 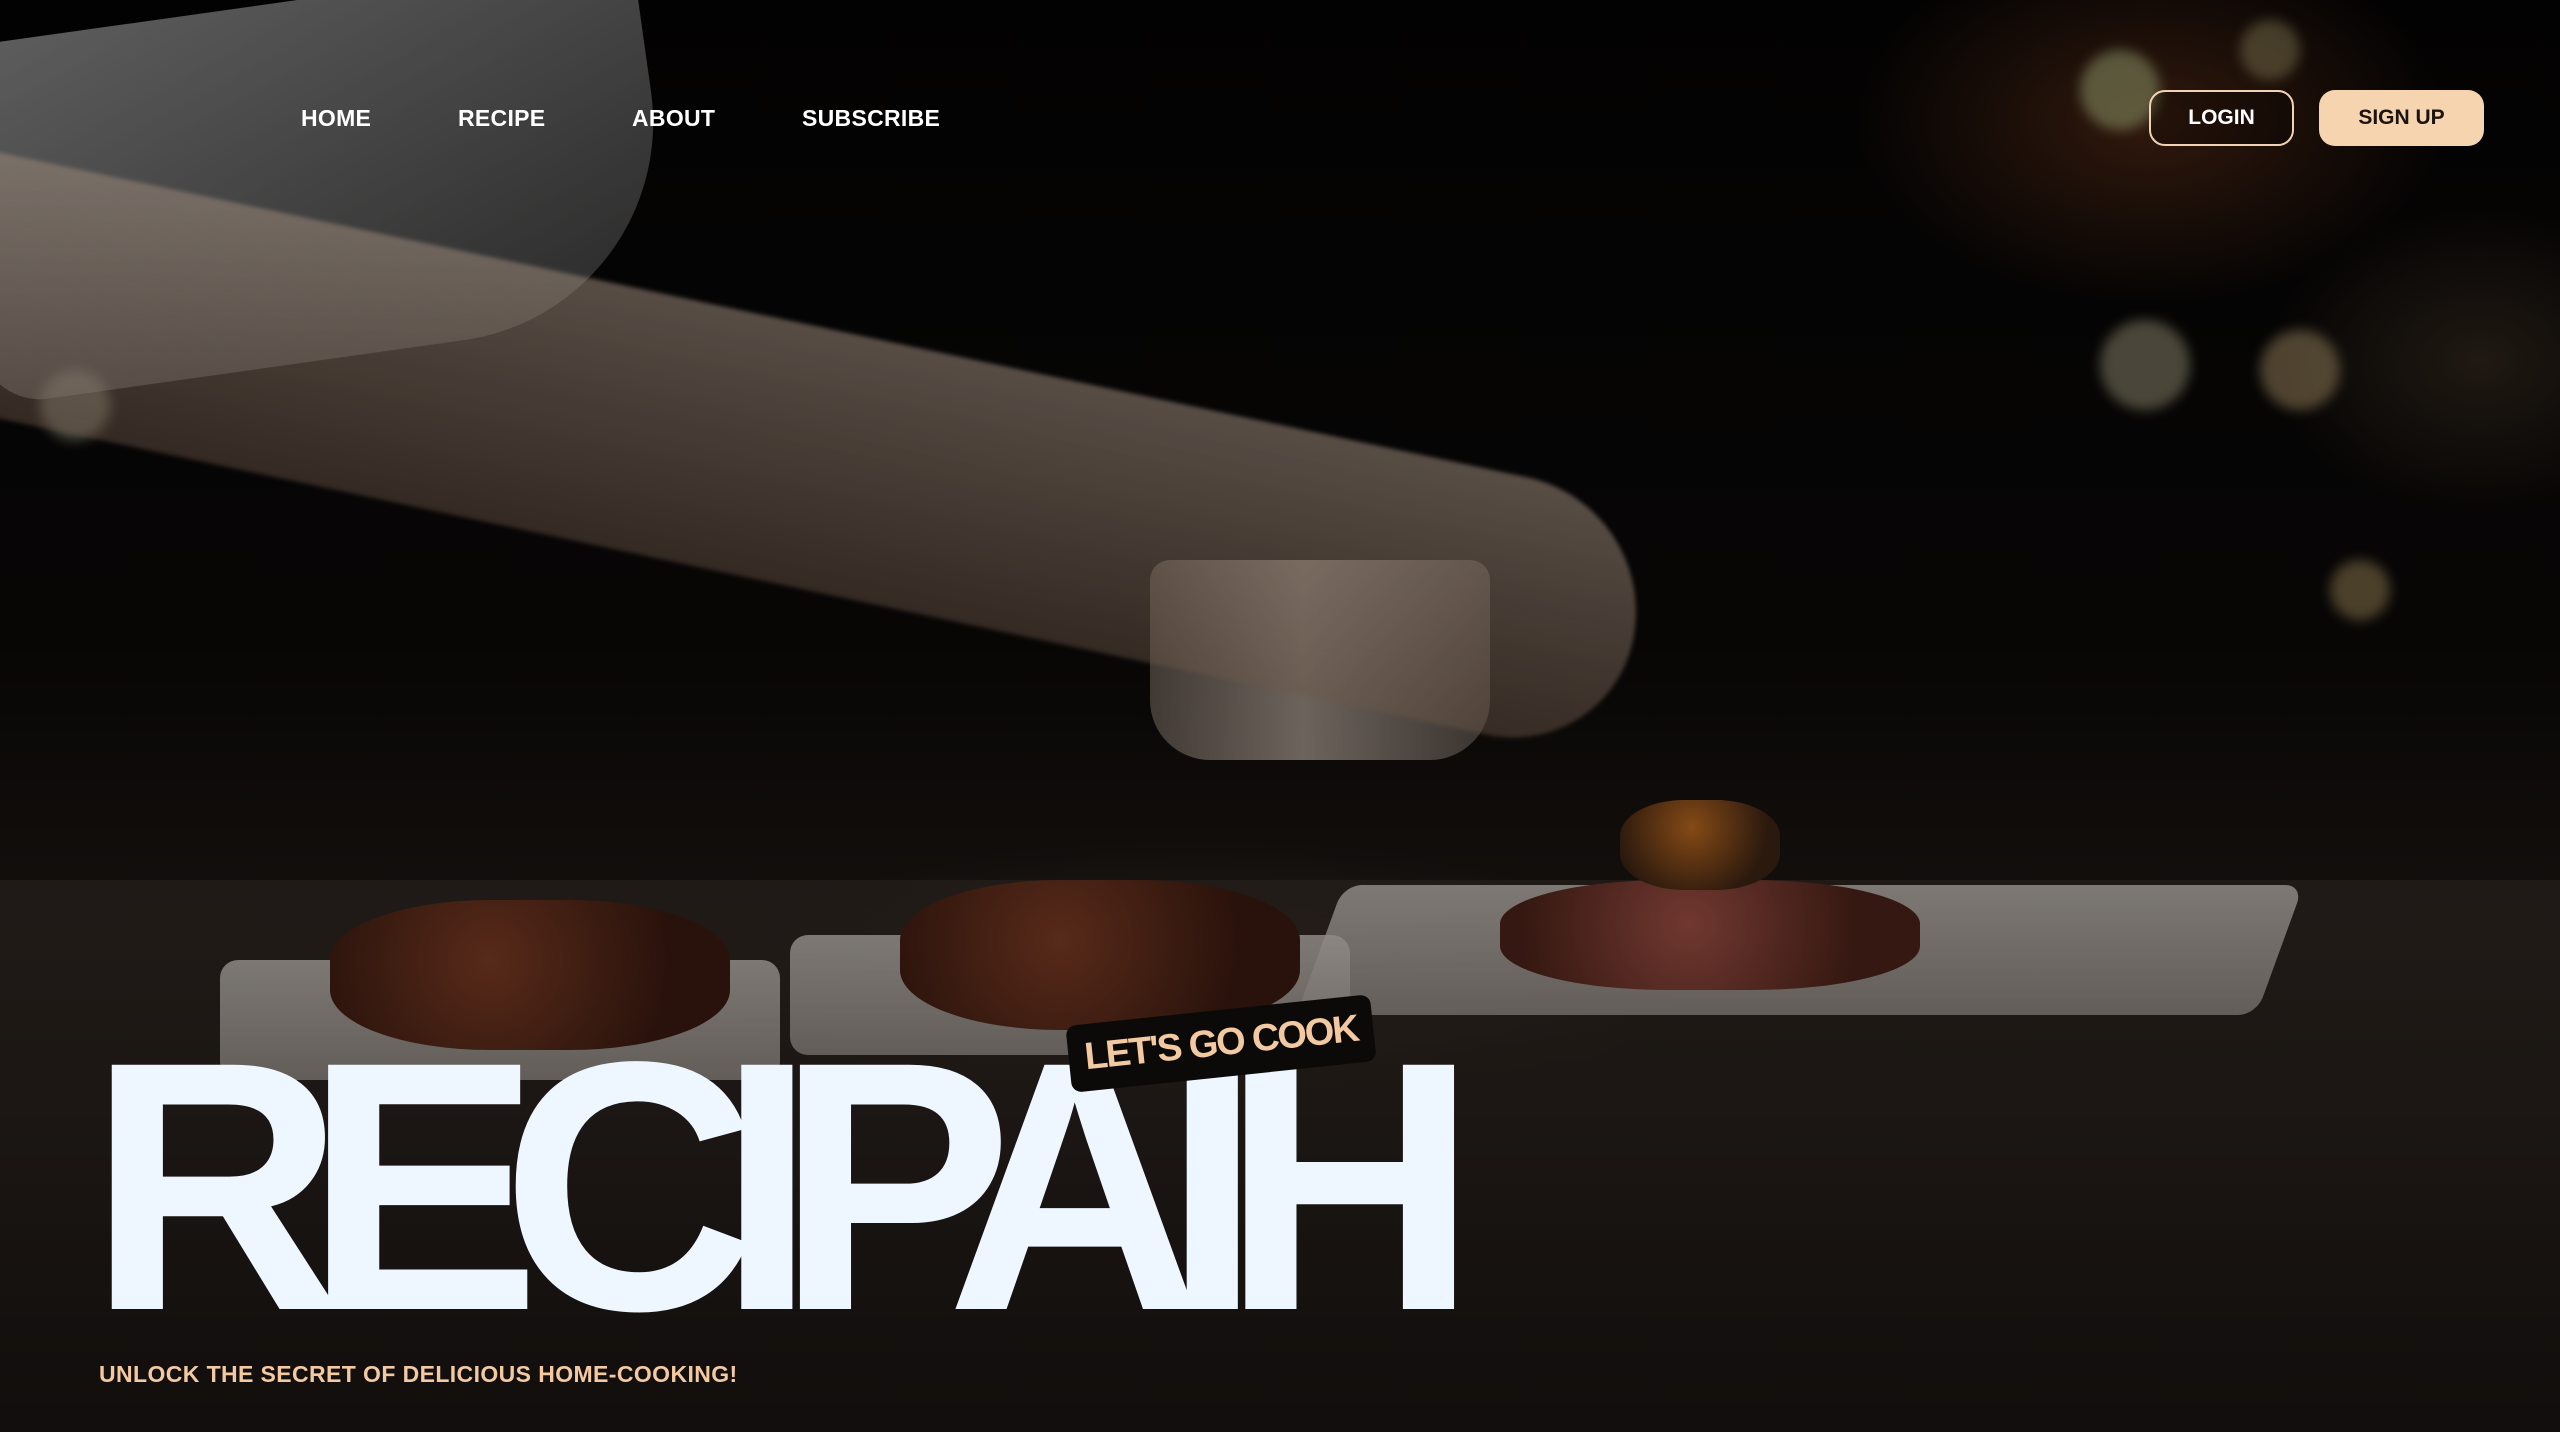 I want to click on nav-about: ABOUT, so click(x=673, y=118).